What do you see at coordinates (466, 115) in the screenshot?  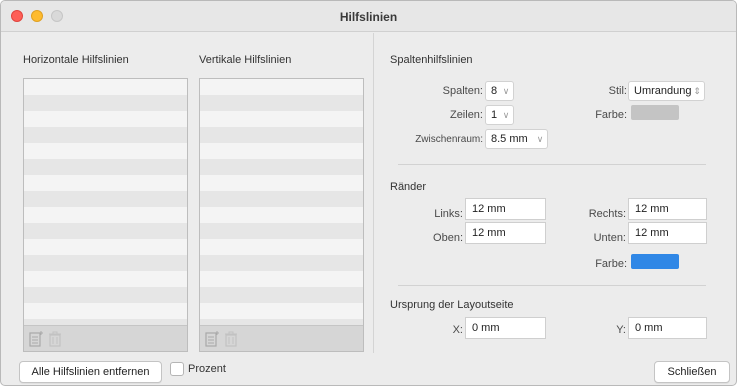 I see `zeilen-label: Zeilen:` at bounding box center [466, 115].